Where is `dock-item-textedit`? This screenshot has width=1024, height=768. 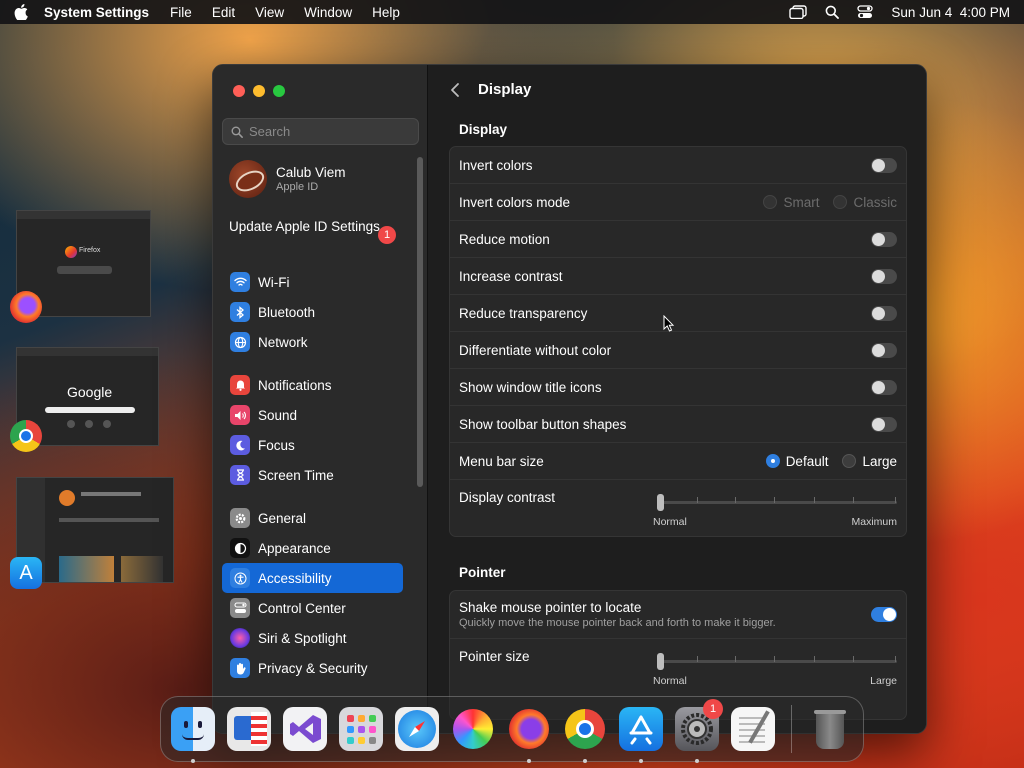 dock-item-textedit is located at coordinates (753, 729).